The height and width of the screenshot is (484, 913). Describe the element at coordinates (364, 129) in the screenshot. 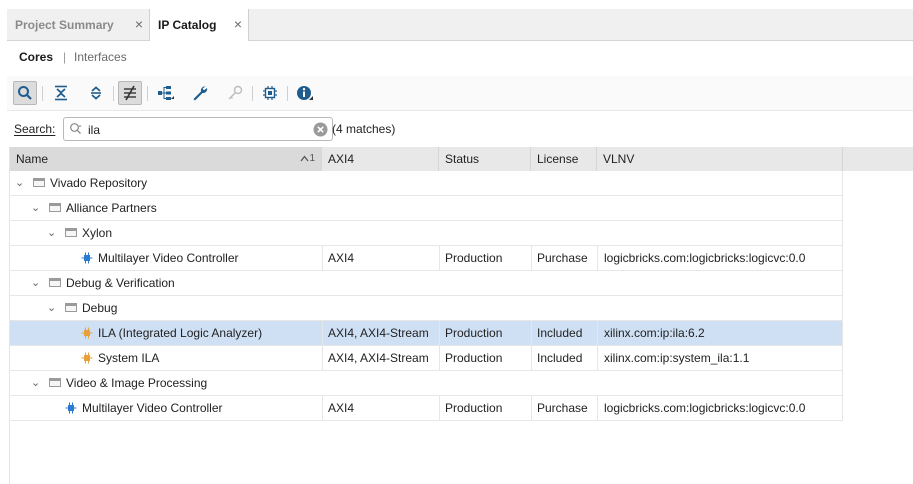

I see `match-count: (4 matches)` at that location.